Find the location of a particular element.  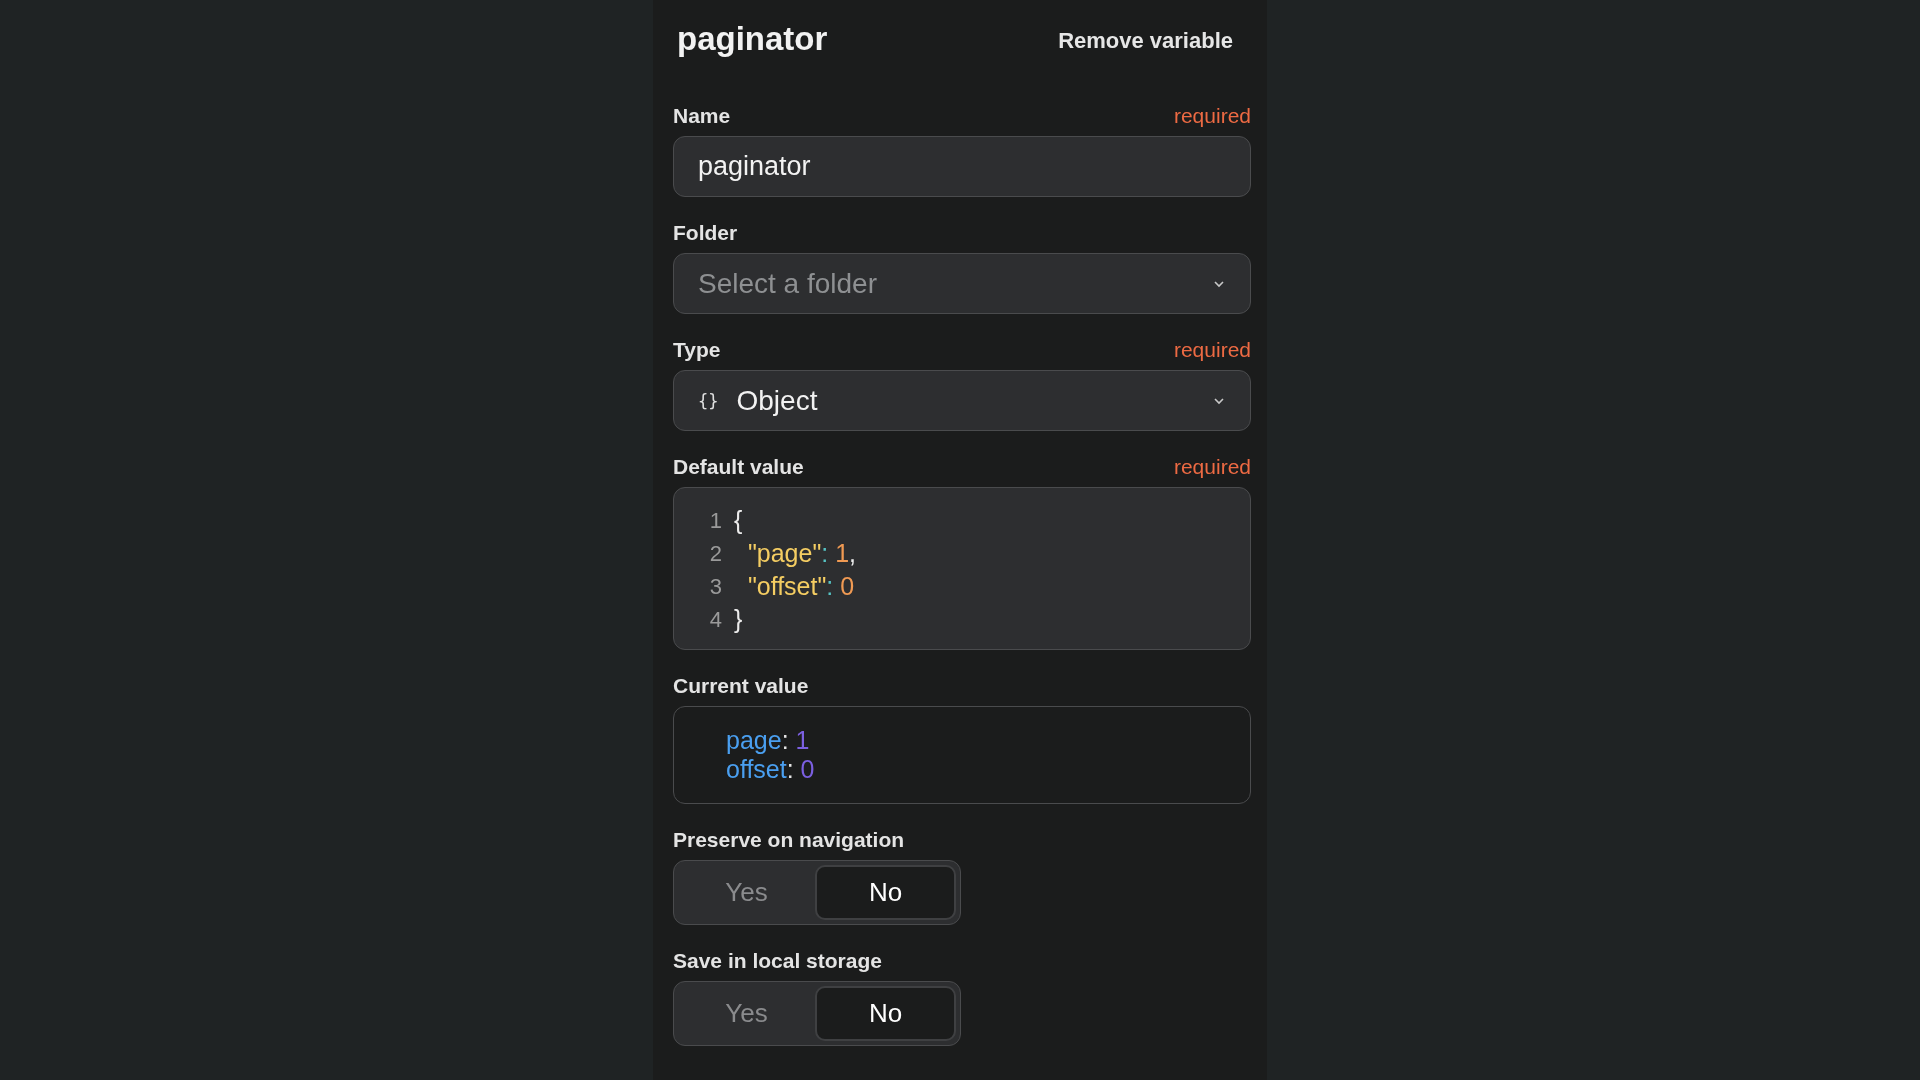

braces-icon: {} is located at coordinates (708, 400).